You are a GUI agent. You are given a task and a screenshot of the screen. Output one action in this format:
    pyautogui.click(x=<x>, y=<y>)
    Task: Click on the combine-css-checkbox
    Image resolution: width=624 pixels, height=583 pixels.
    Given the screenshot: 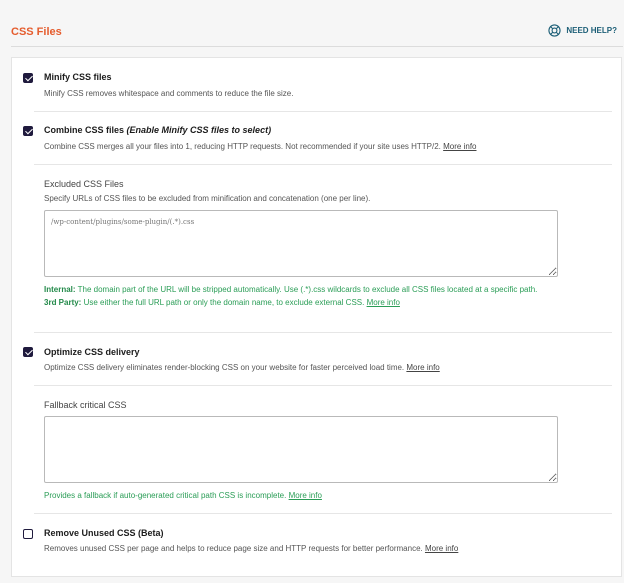 What is the action you would take?
    pyautogui.click(x=28, y=131)
    